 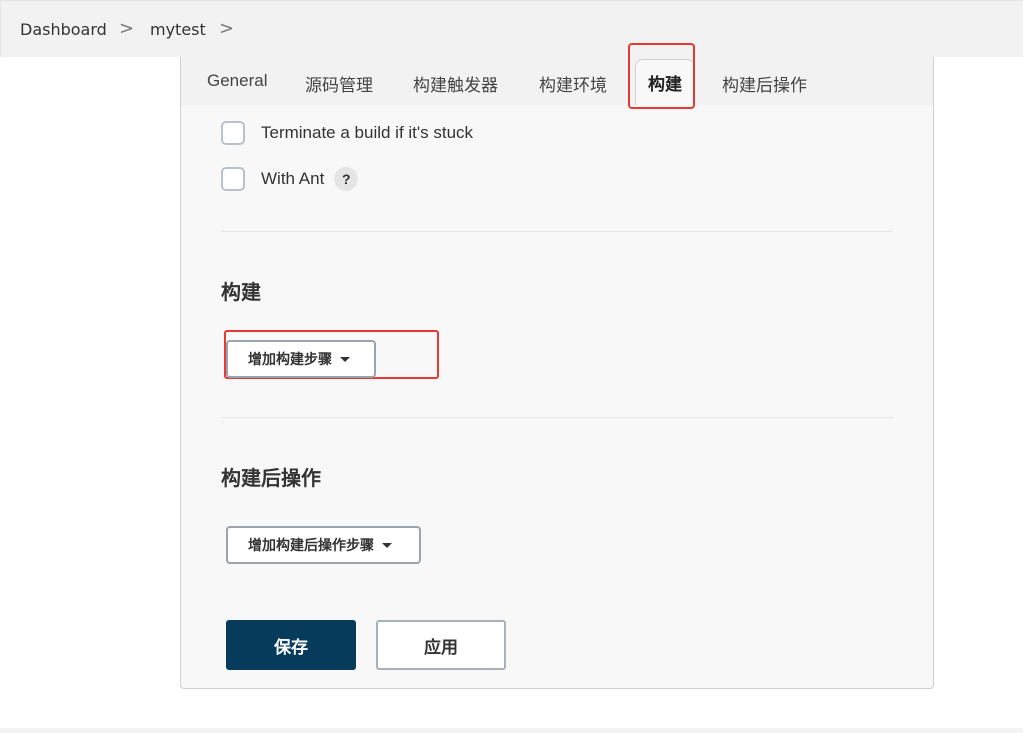 I want to click on tab-source-management: 源码管理, so click(x=339, y=83).